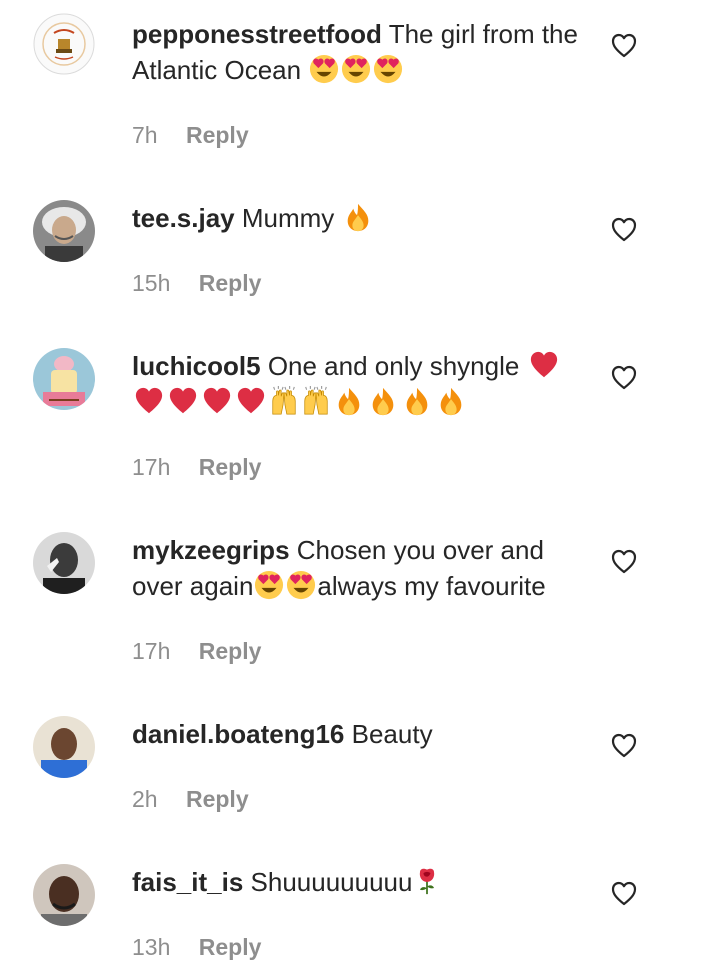  I want to click on comment-time: 13h, so click(151, 947).